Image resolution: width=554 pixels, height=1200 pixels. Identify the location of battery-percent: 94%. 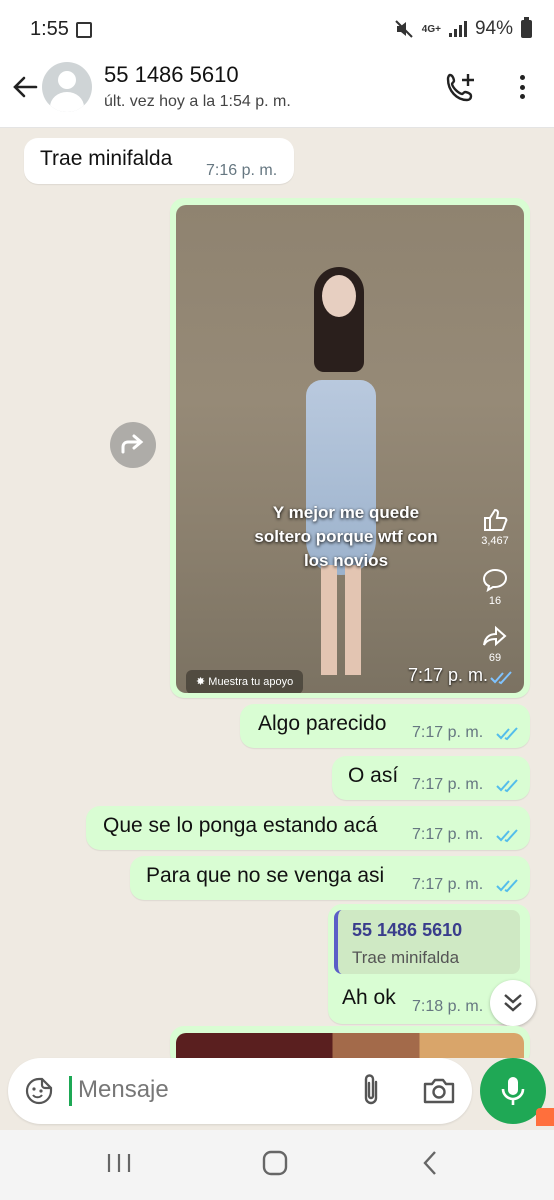
(493, 28).